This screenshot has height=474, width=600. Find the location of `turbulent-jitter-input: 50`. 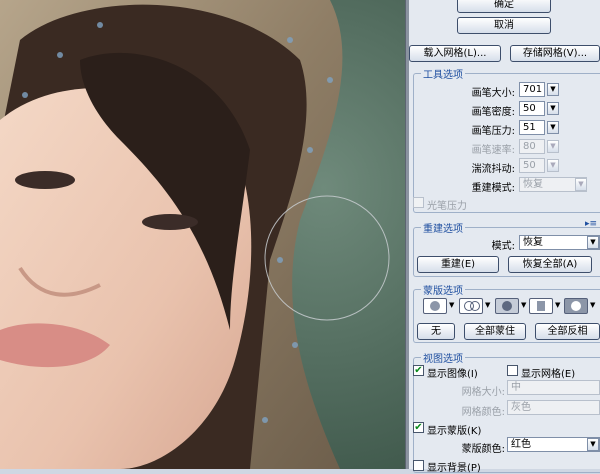

turbulent-jitter-input: 50 is located at coordinates (532, 165).